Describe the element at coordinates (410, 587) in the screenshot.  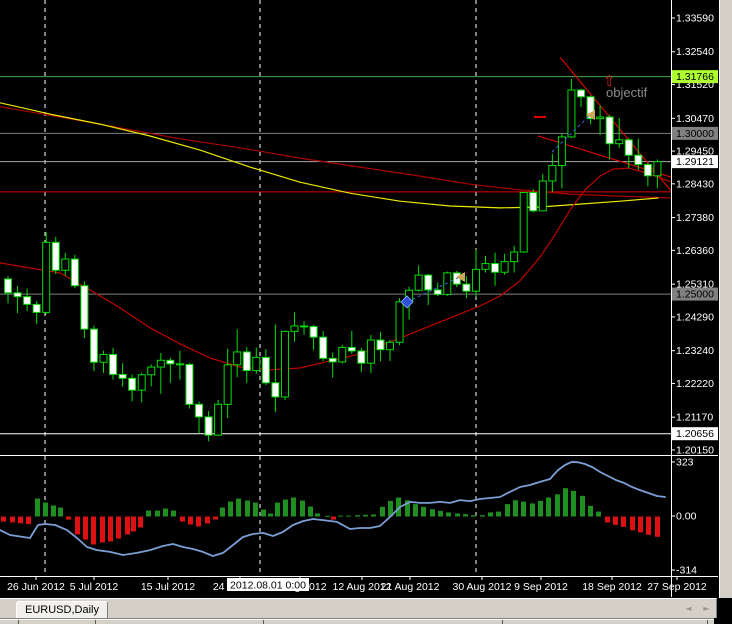
I see `time-axis-label: 21 Aug 2012` at that location.